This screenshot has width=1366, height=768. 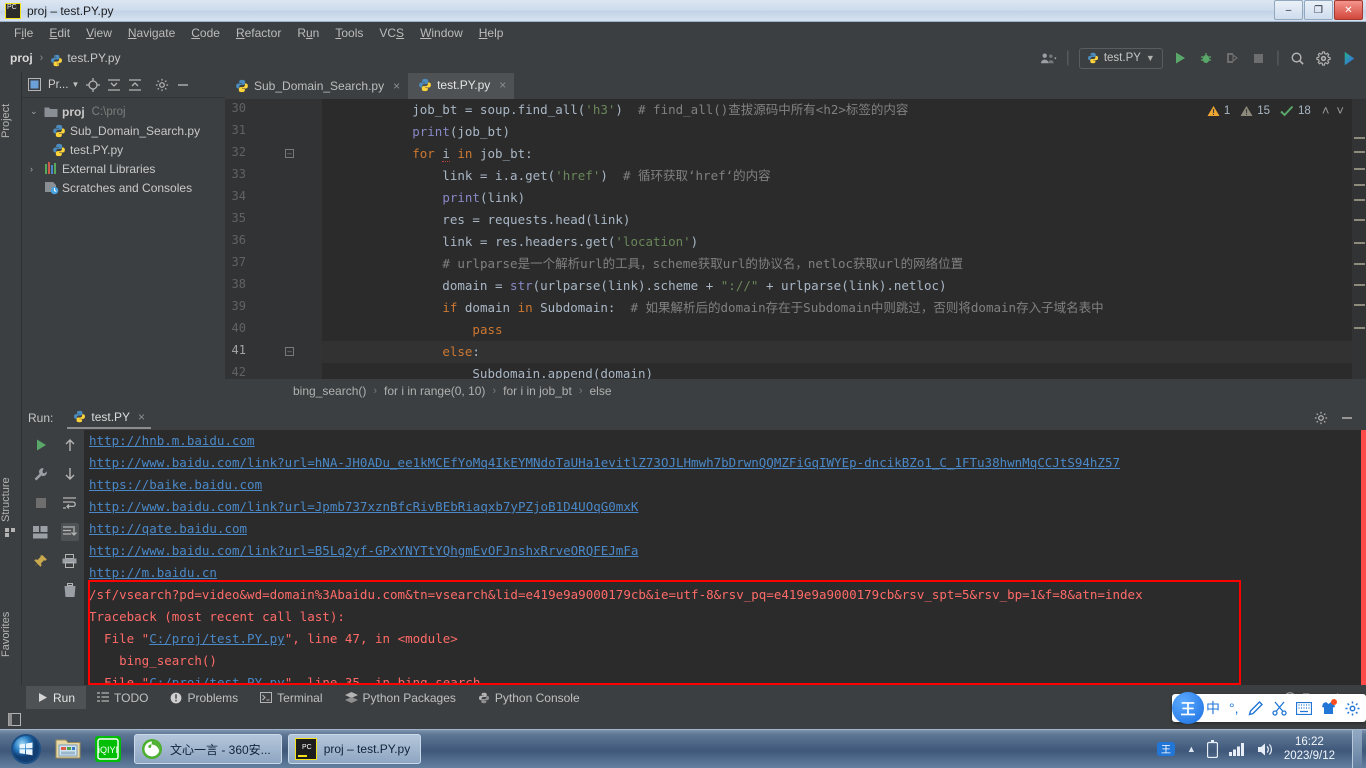 I want to click on menu-item-edit: Edit, so click(x=59, y=33).